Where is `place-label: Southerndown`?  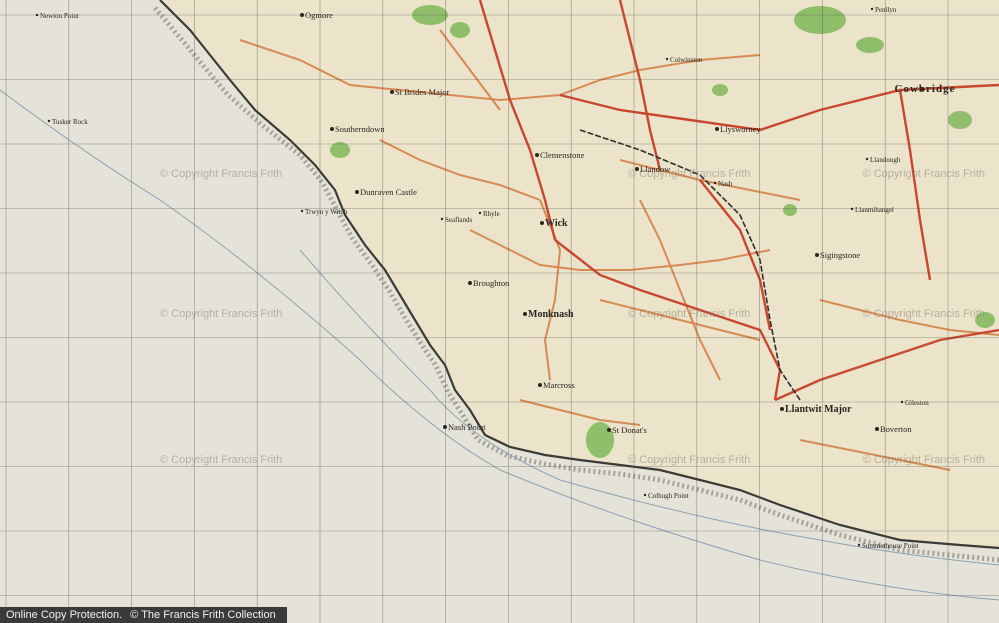 place-label: Southerndown is located at coordinates (360, 129).